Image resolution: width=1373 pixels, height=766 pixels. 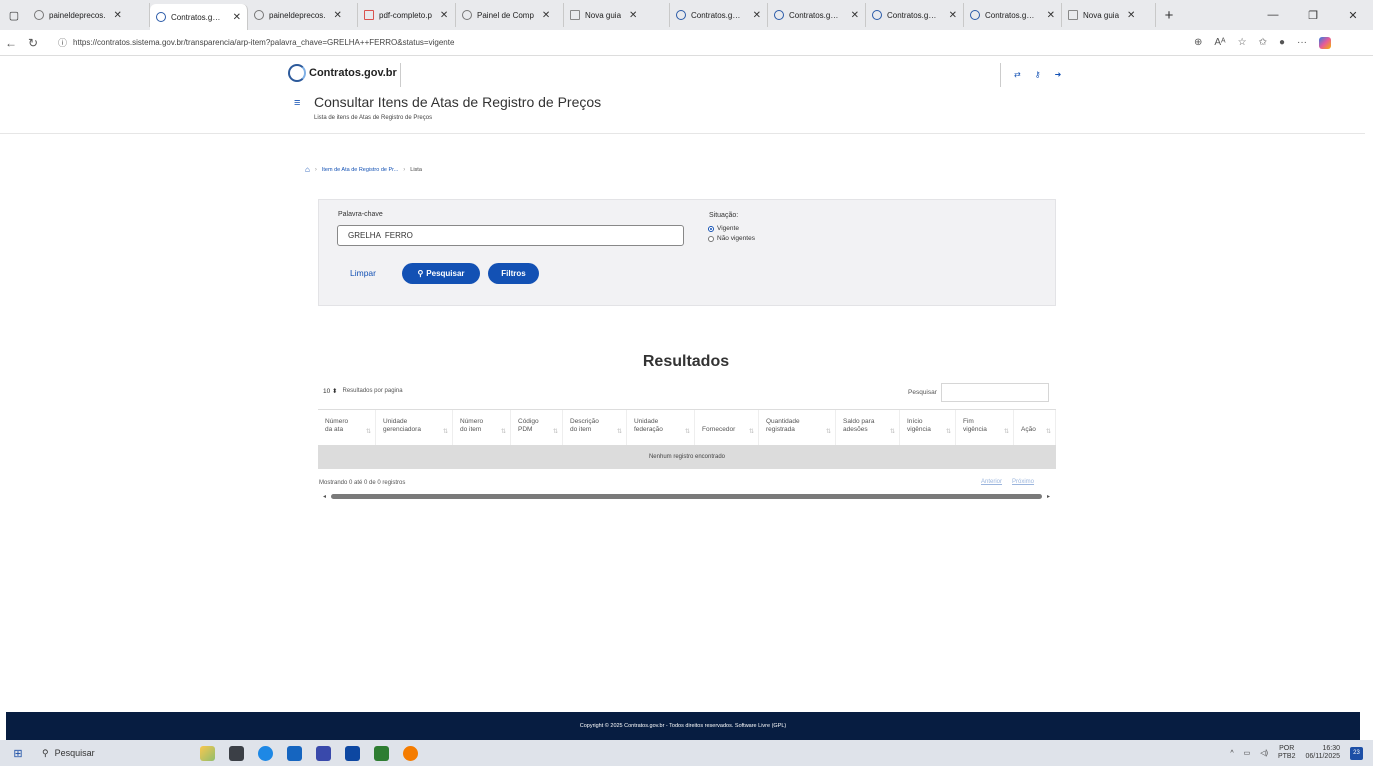 I want to click on language-indicator: POR PTB2, so click(x=1287, y=752).